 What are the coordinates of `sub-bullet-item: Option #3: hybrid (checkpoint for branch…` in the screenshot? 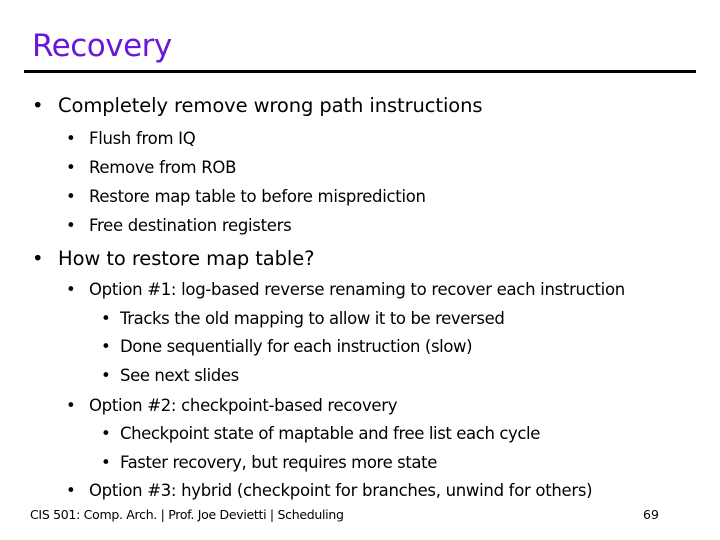 It's located at (341, 490).